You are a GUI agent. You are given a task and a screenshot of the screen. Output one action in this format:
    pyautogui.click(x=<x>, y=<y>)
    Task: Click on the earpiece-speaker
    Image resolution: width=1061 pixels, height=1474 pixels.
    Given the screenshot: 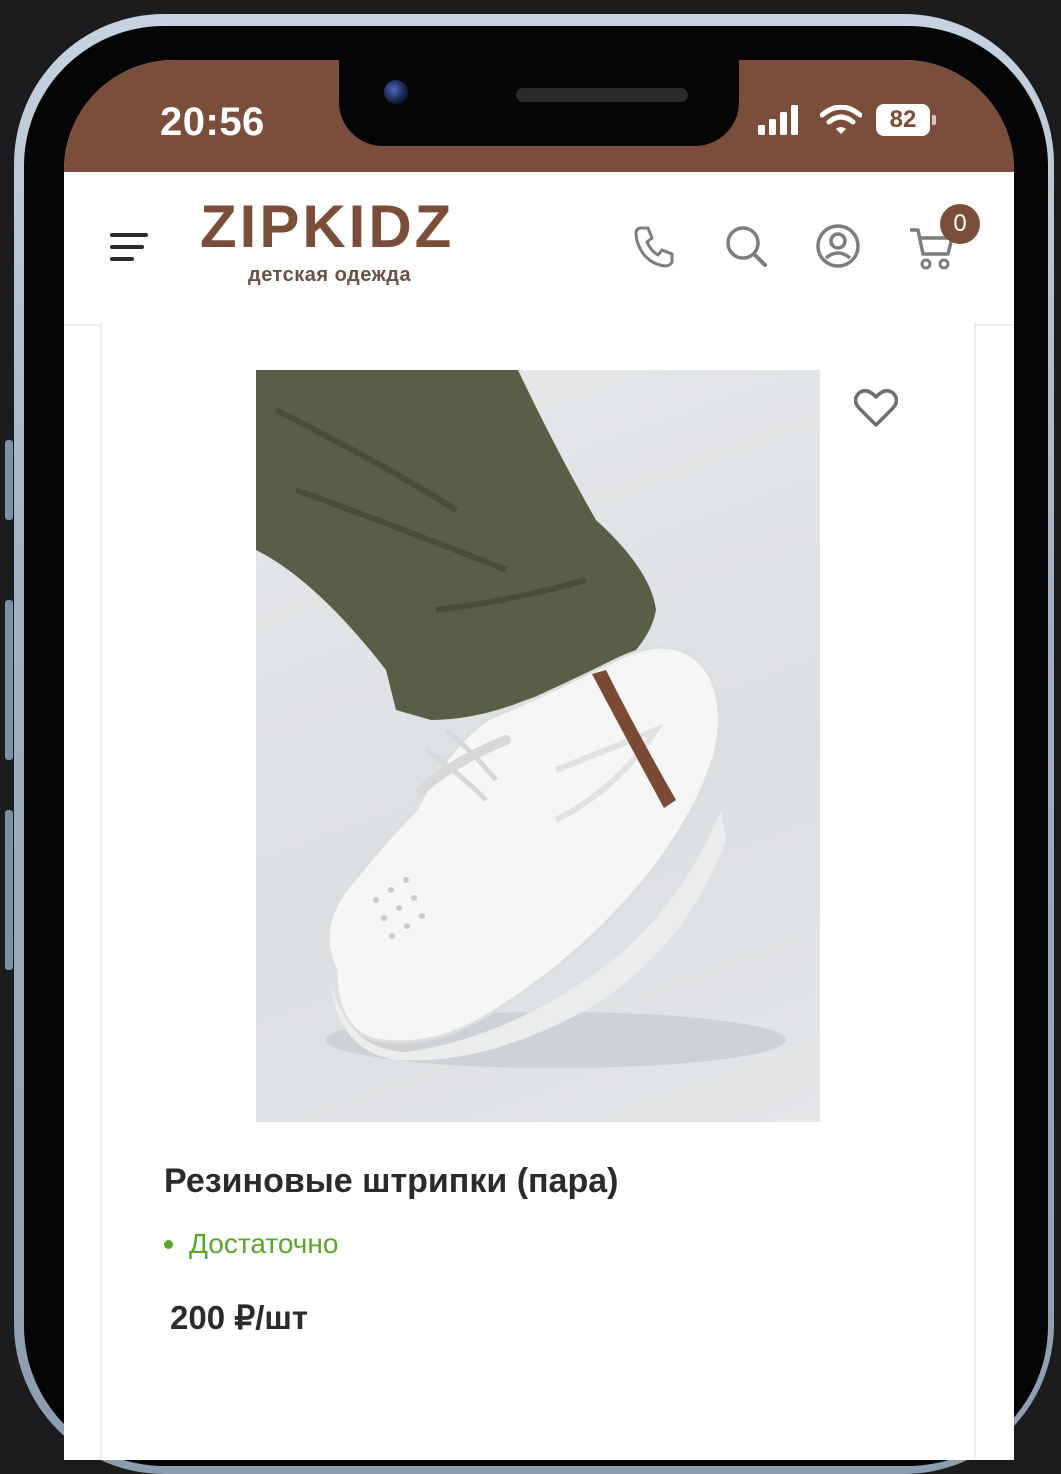 What is the action you would take?
    pyautogui.click(x=602, y=95)
    